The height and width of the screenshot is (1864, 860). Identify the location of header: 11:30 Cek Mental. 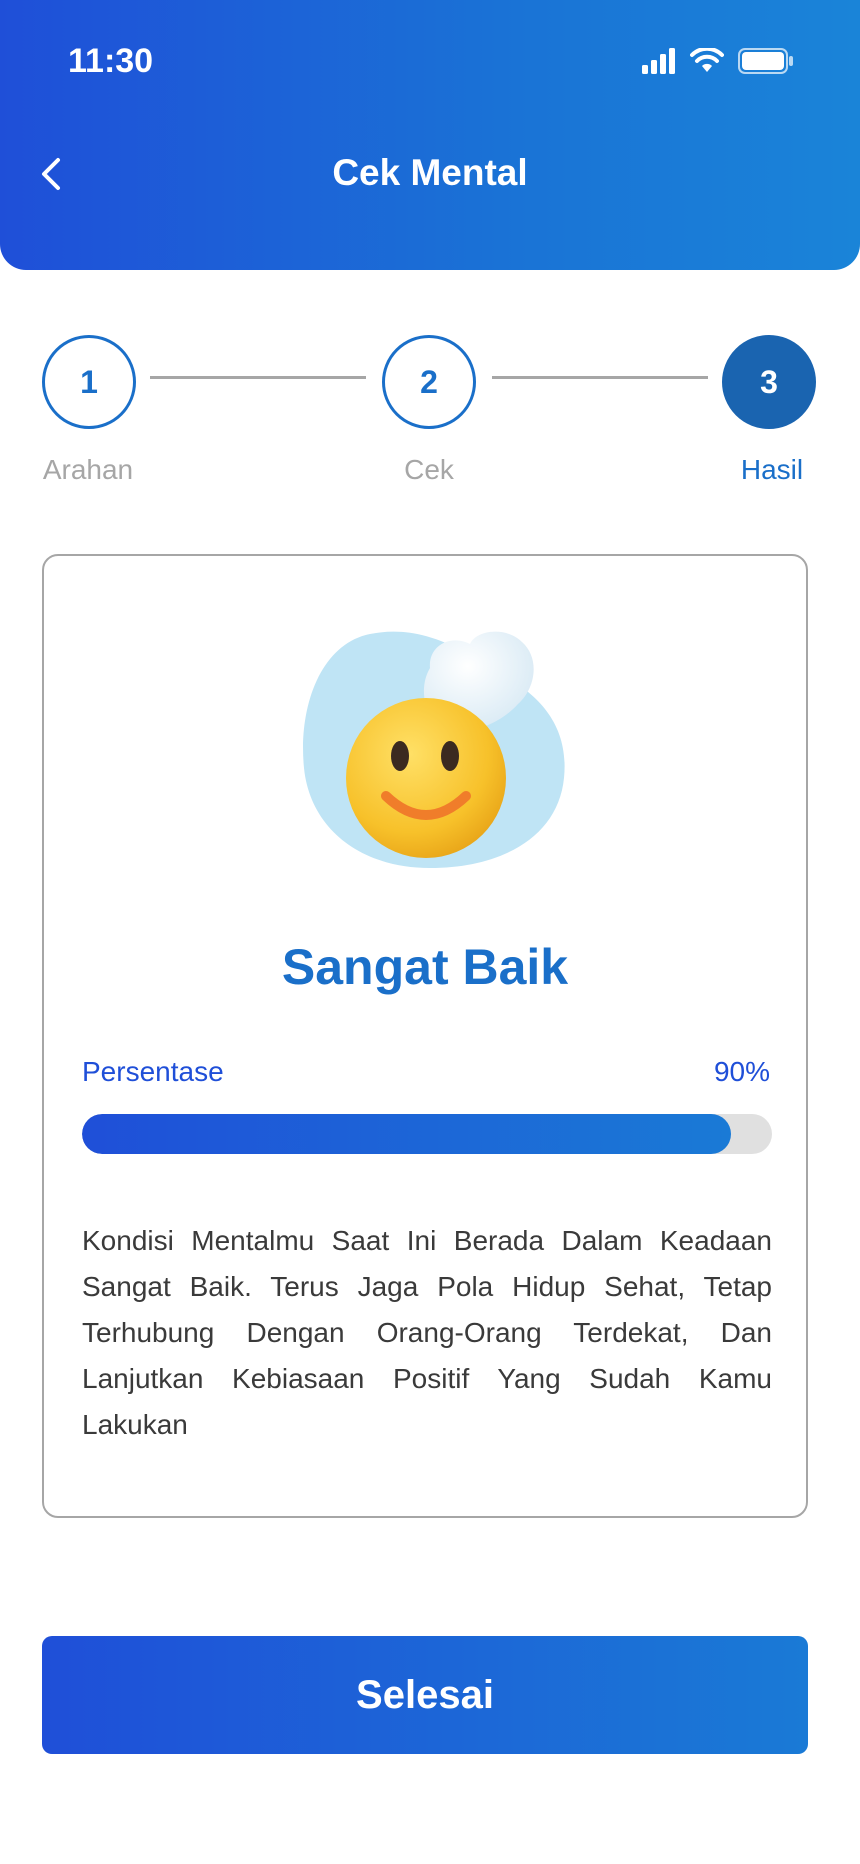
(430, 135).